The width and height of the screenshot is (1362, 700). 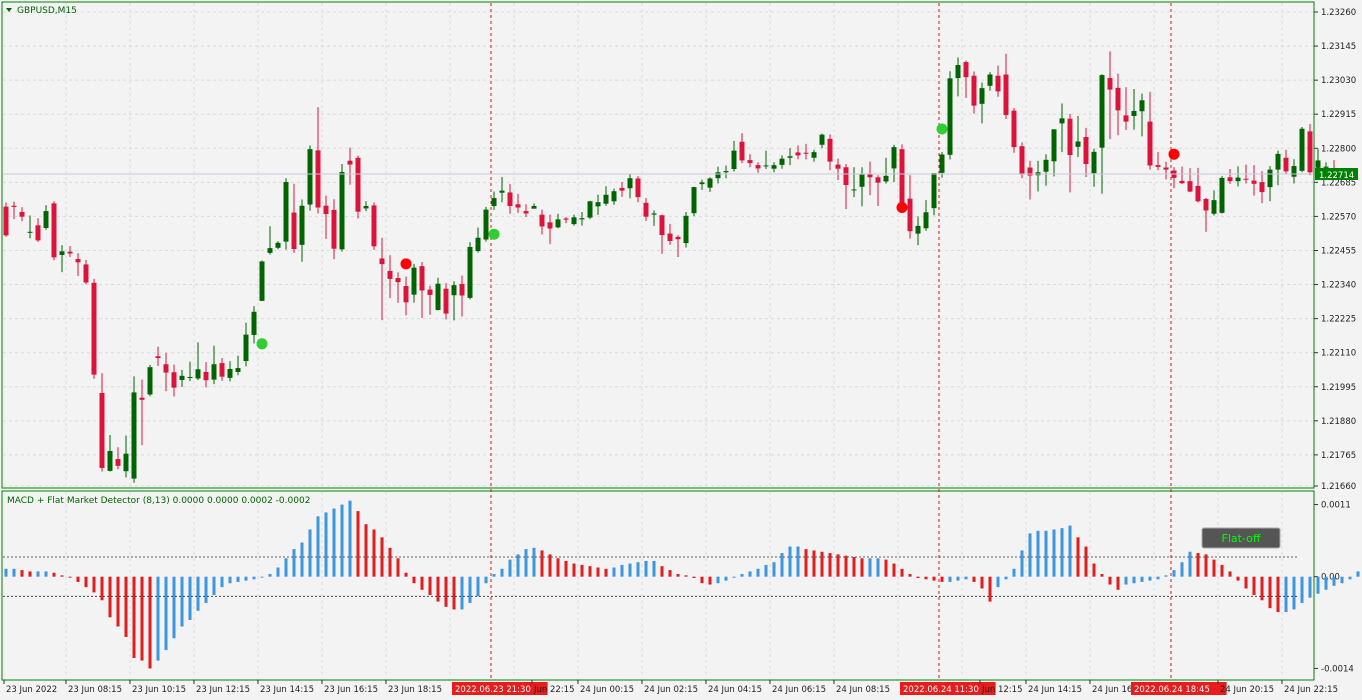 I want to click on time-marker-label: 2022.06.24 11:30, so click(x=941, y=690).